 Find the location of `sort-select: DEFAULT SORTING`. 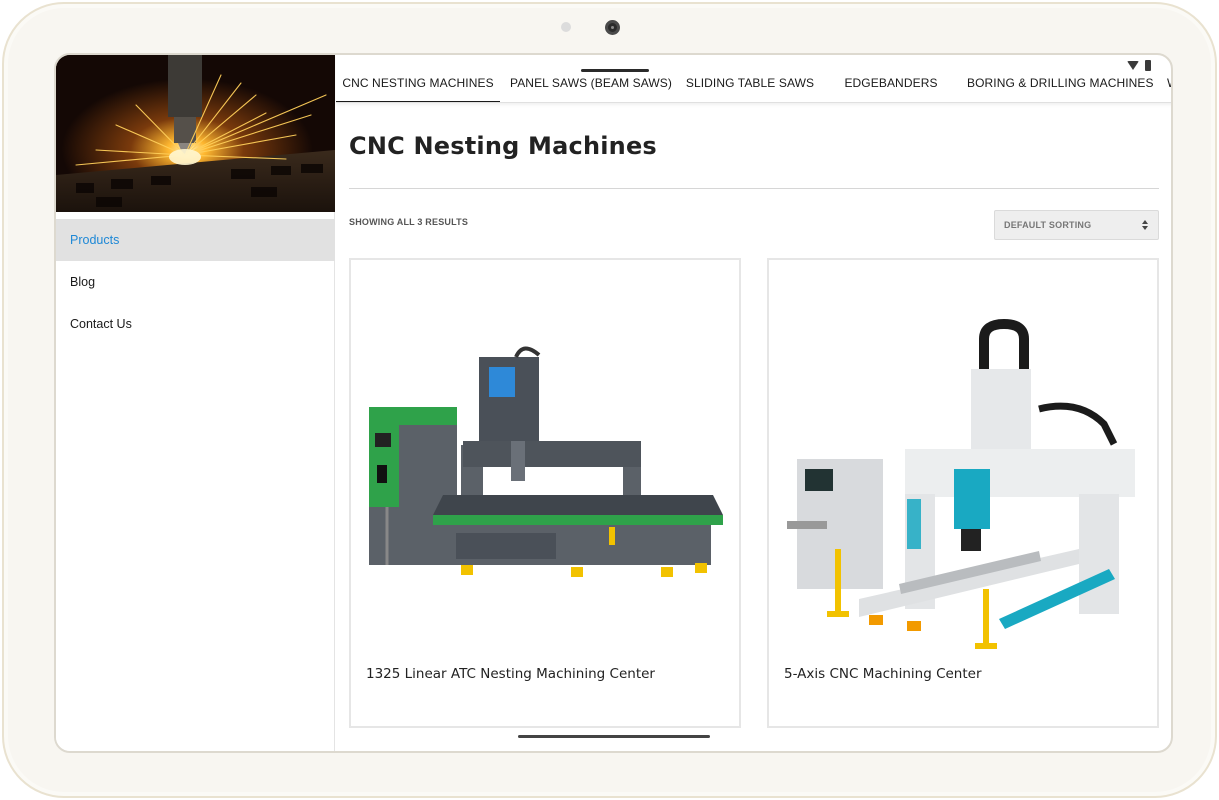

sort-select: DEFAULT SORTING is located at coordinates (1076, 225).